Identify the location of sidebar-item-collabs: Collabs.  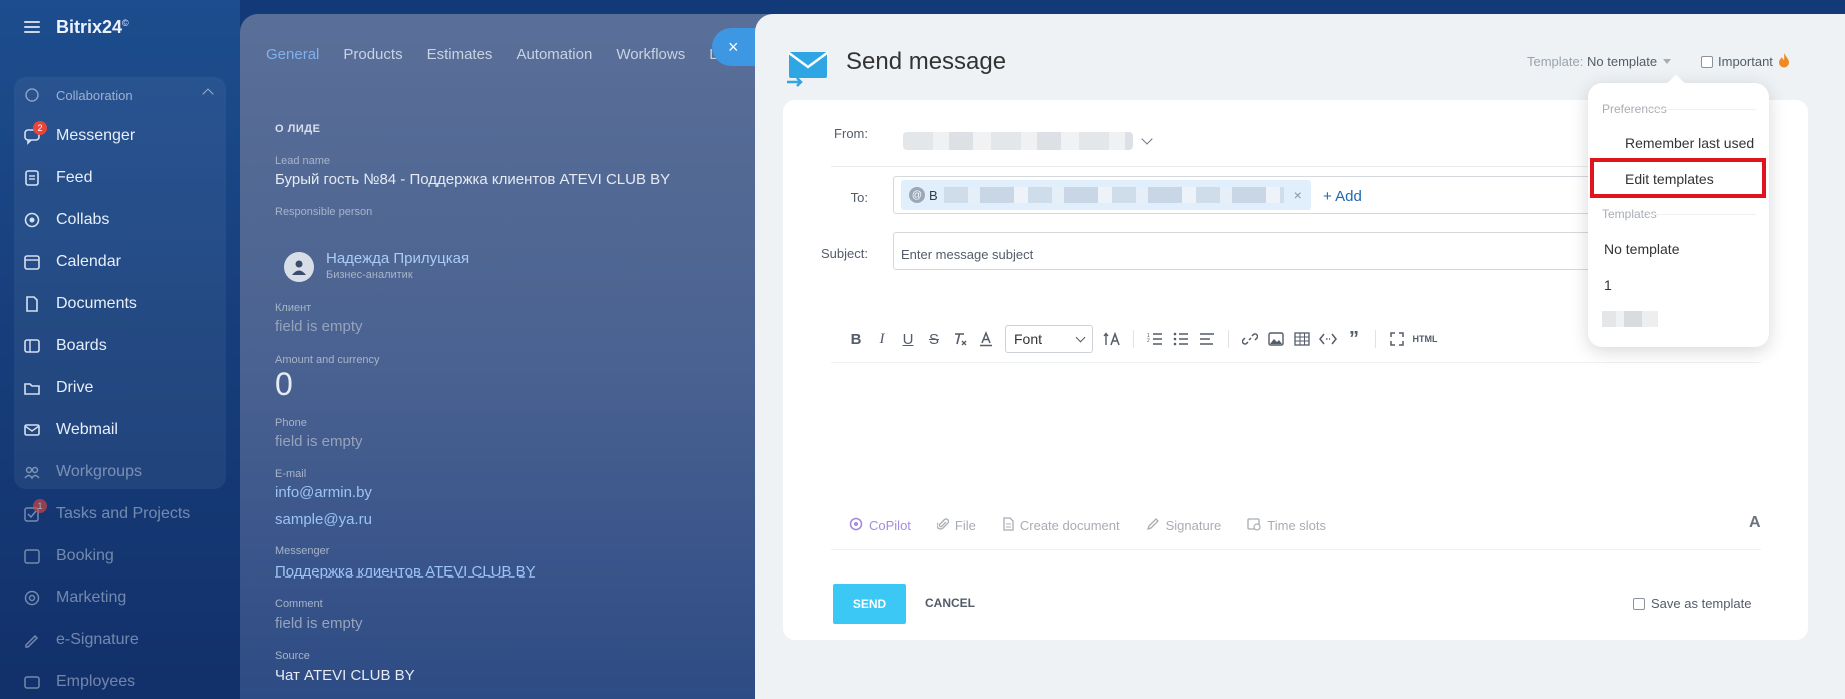
(65, 220).